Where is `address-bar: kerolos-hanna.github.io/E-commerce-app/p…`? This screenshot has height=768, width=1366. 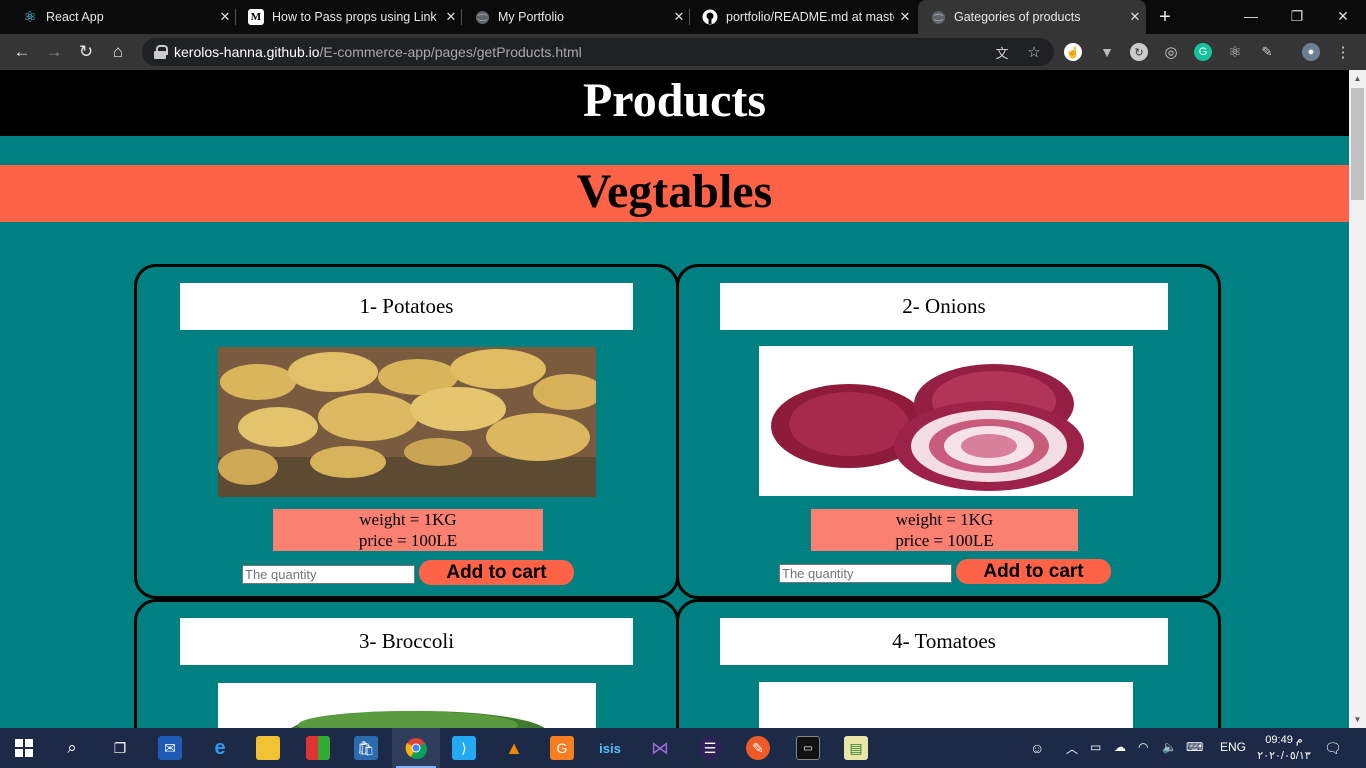
address-bar: kerolos-hanna.github.io/E-commerce-app/p… is located at coordinates (598, 52).